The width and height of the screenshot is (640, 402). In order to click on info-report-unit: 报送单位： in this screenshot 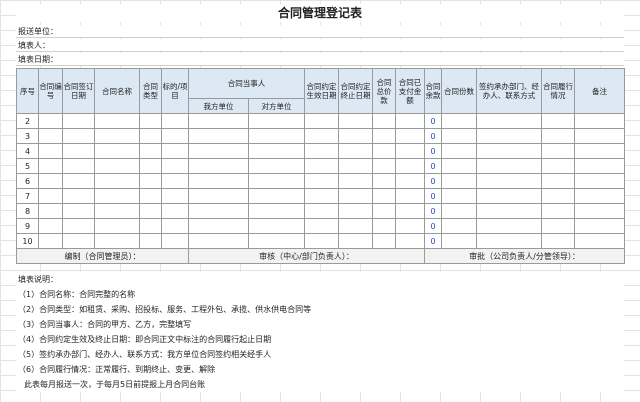, I will do `click(320, 31)`.